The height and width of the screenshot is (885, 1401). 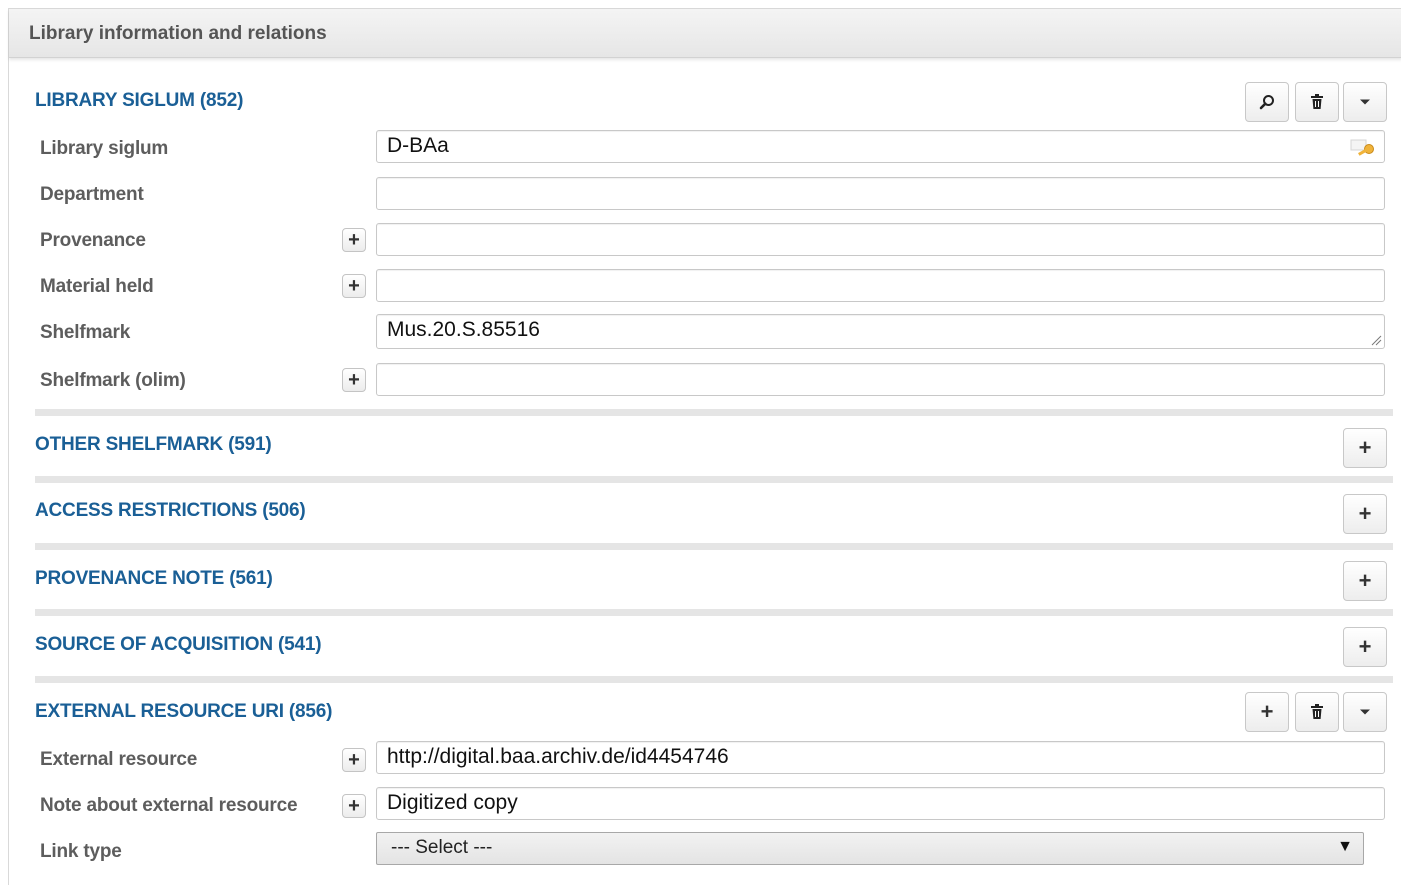 What do you see at coordinates (178, 645) in the screenshot?
I see `section-title-source-of-acquisition: SOURCE OF ACQUISITION (541)` at bounding box center [178, 645].